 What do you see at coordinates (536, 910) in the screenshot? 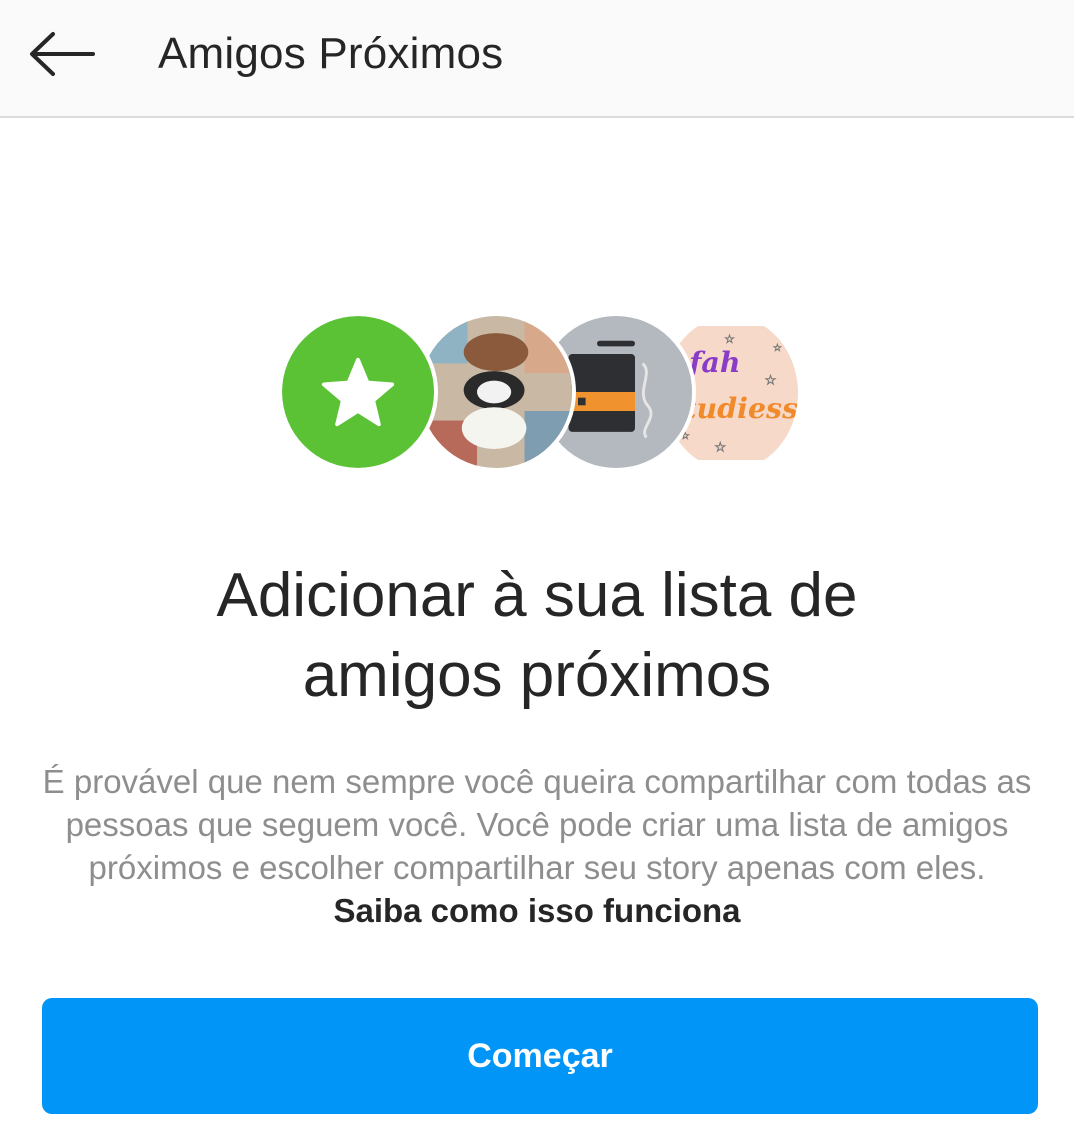
I see `learn-more-link: Saiba como isso funciona` at bounding box center [536, 910].